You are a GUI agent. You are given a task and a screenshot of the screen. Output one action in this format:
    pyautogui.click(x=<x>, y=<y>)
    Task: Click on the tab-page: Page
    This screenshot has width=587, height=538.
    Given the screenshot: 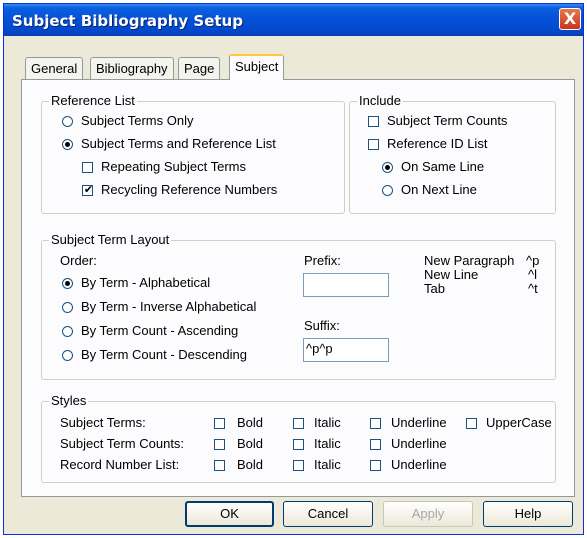 What is the action you would take?
    pyautogui.click(x=199, y=68)
    